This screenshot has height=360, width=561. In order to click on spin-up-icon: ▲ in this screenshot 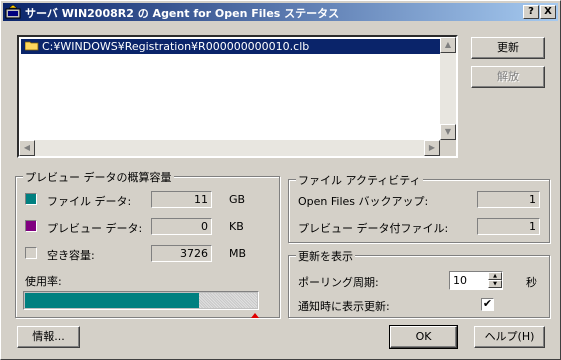, I will do `click(495, 276)`.